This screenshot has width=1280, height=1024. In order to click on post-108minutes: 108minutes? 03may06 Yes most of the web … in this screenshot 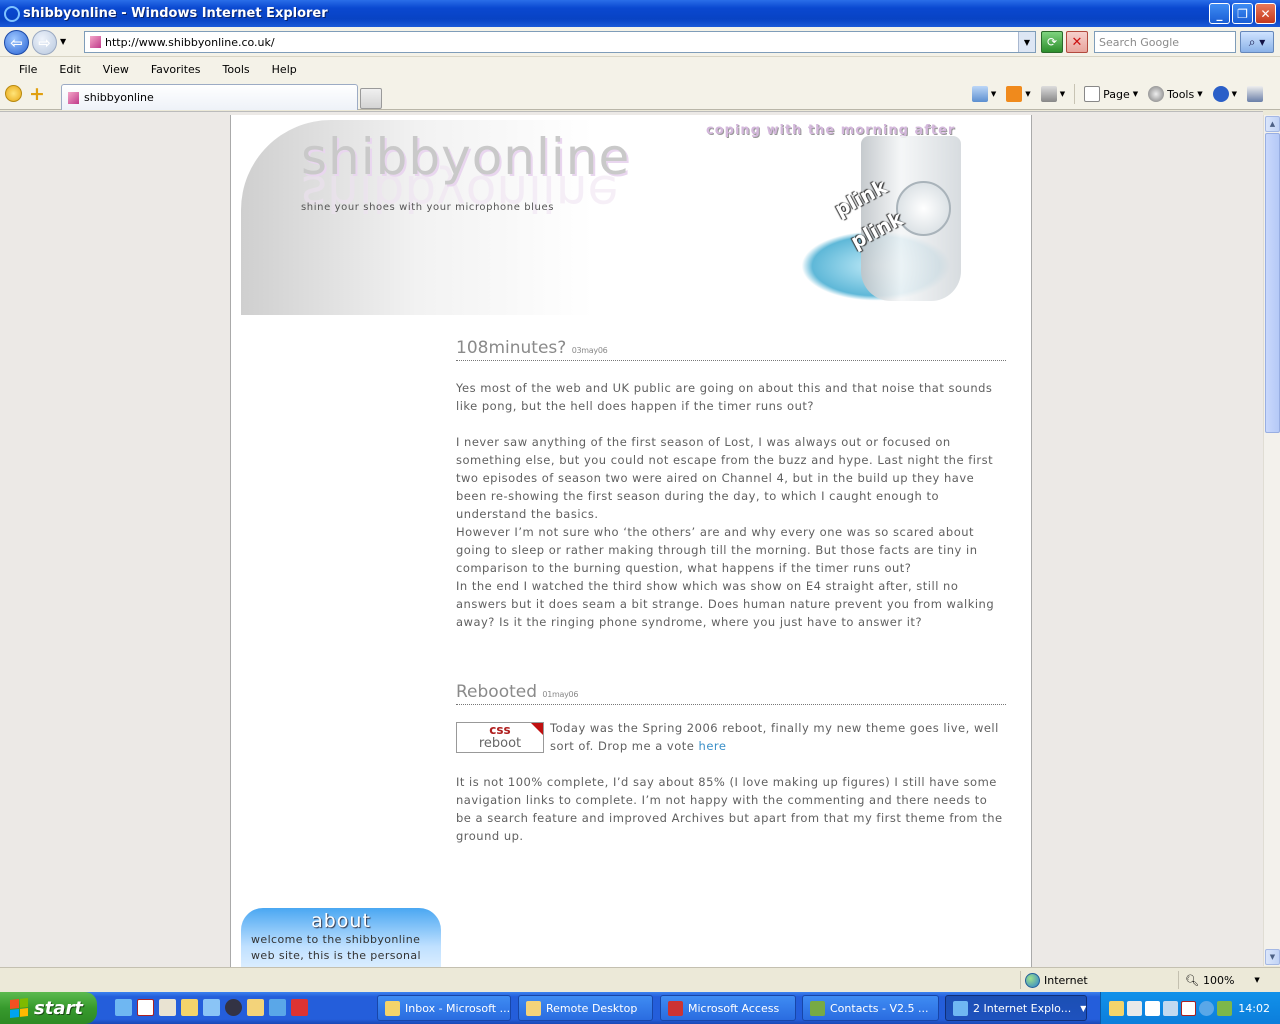, I will do `click(731, 484)`.